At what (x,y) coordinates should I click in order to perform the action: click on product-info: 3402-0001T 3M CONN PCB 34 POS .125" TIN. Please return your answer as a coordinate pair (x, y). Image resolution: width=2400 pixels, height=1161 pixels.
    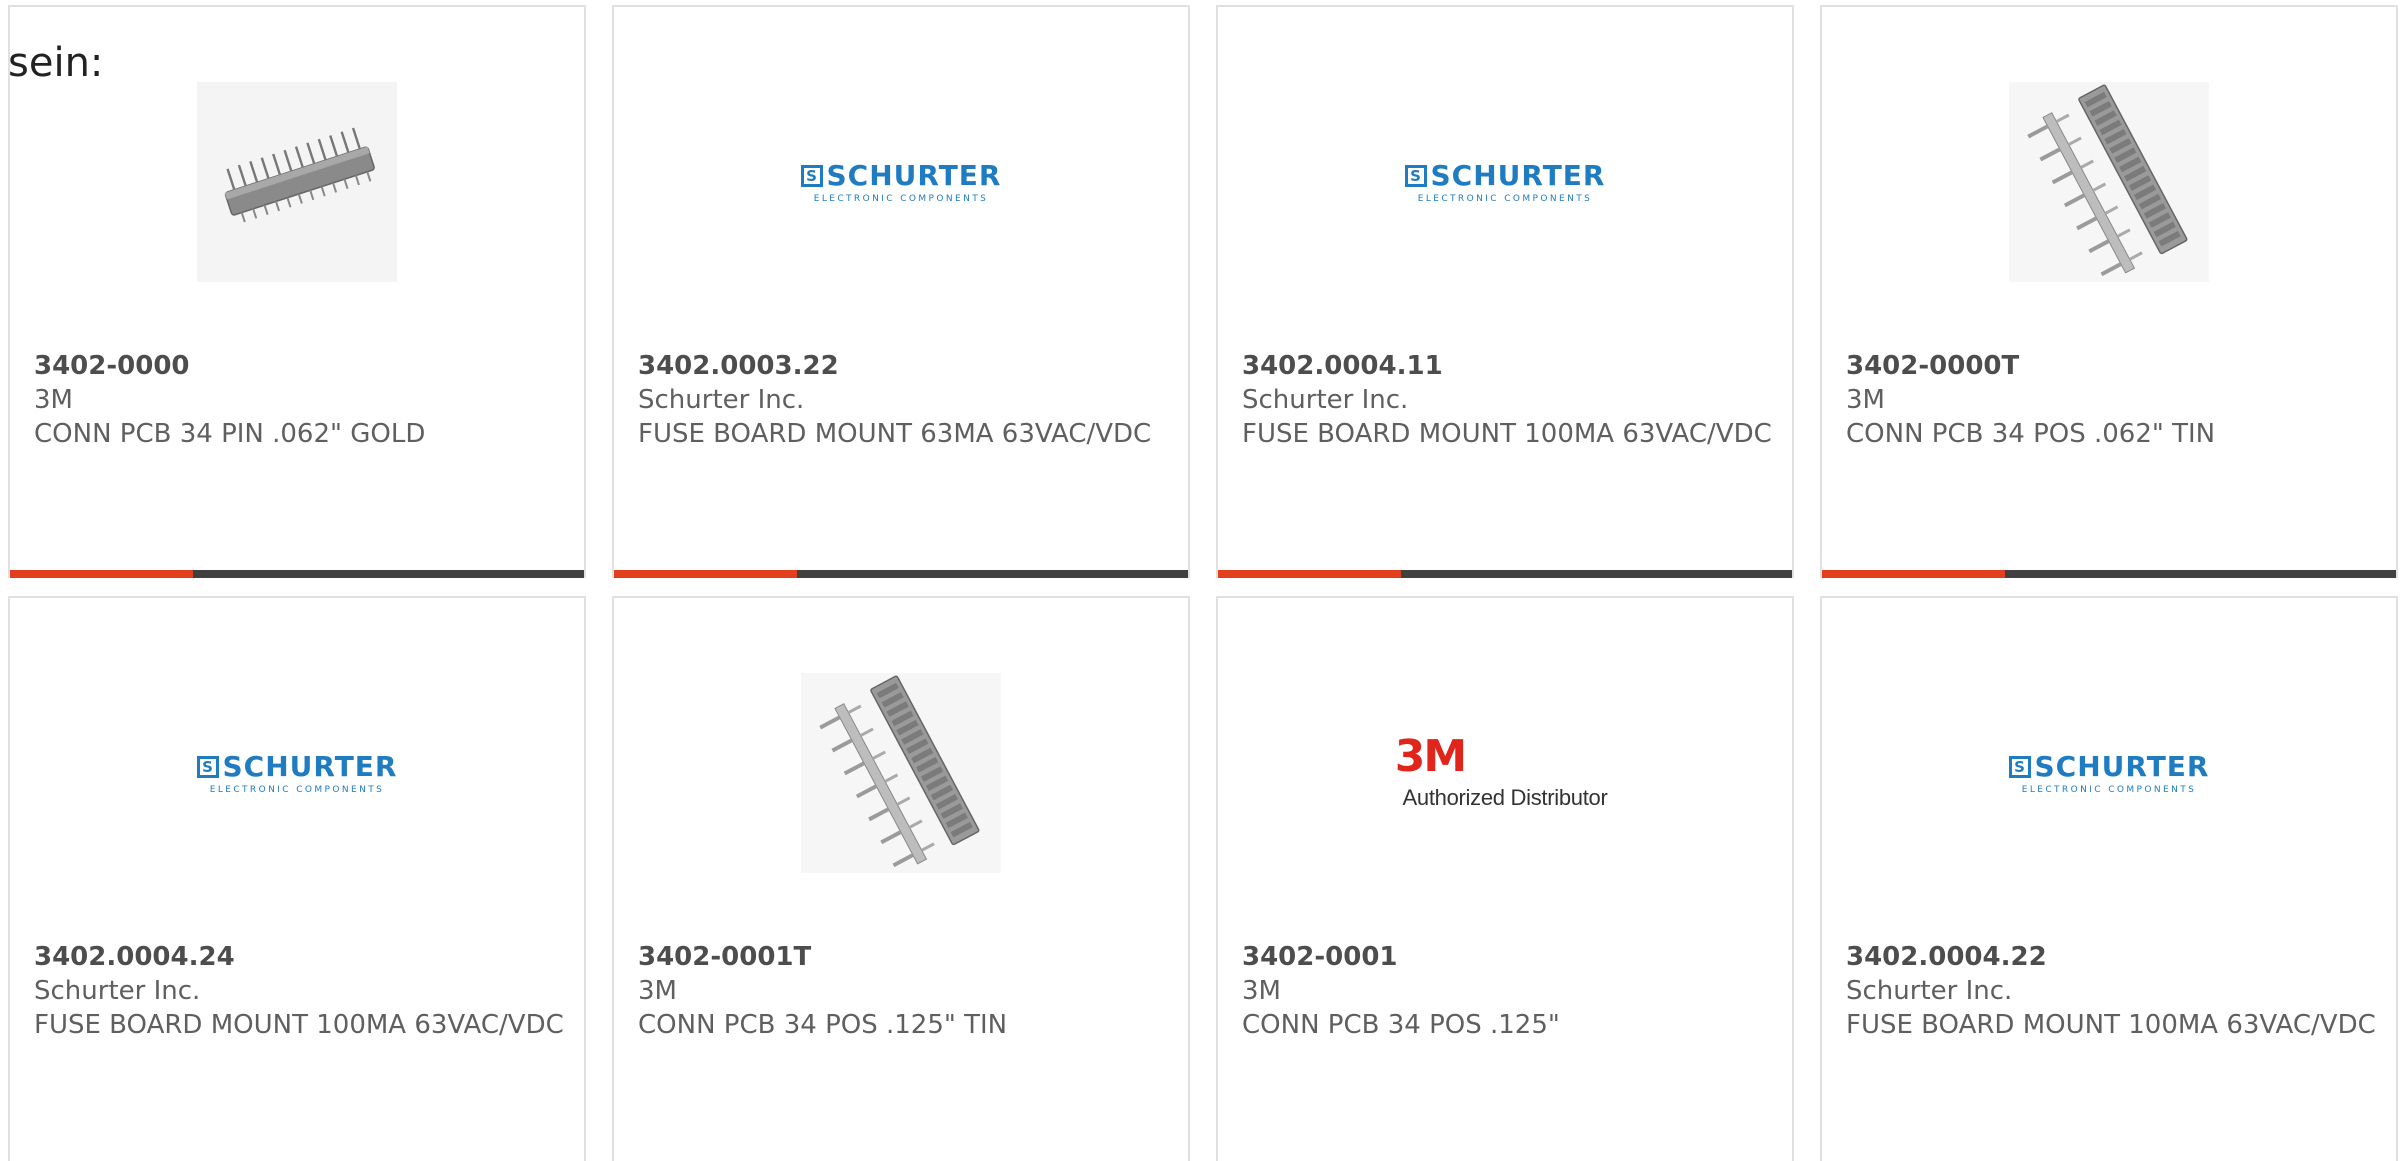
    Looking at the image, I should click on (903, 991).